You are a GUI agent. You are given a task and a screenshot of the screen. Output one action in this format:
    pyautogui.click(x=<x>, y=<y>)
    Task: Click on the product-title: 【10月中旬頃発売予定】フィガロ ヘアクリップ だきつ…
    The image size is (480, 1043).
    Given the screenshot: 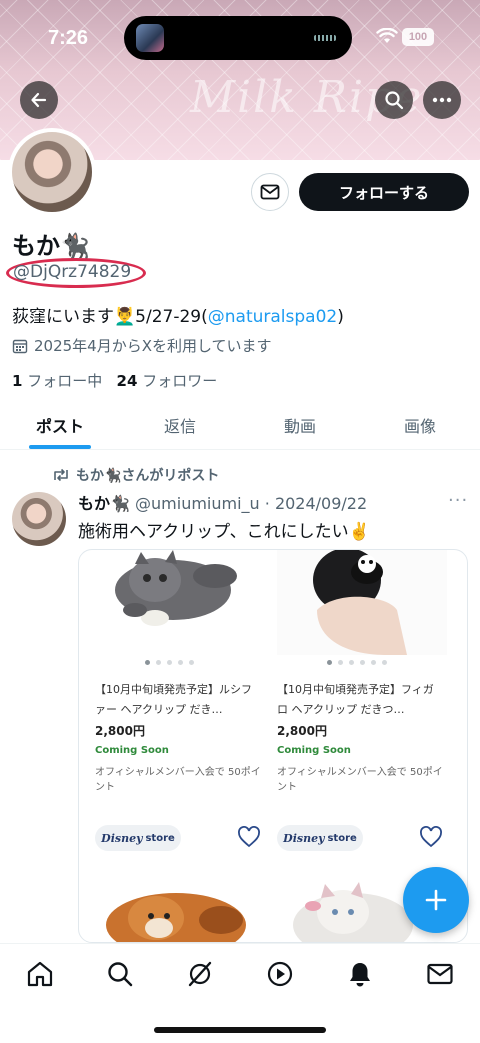 What is the action you would take?
    pyautogui.click(x=355, y=699)
    